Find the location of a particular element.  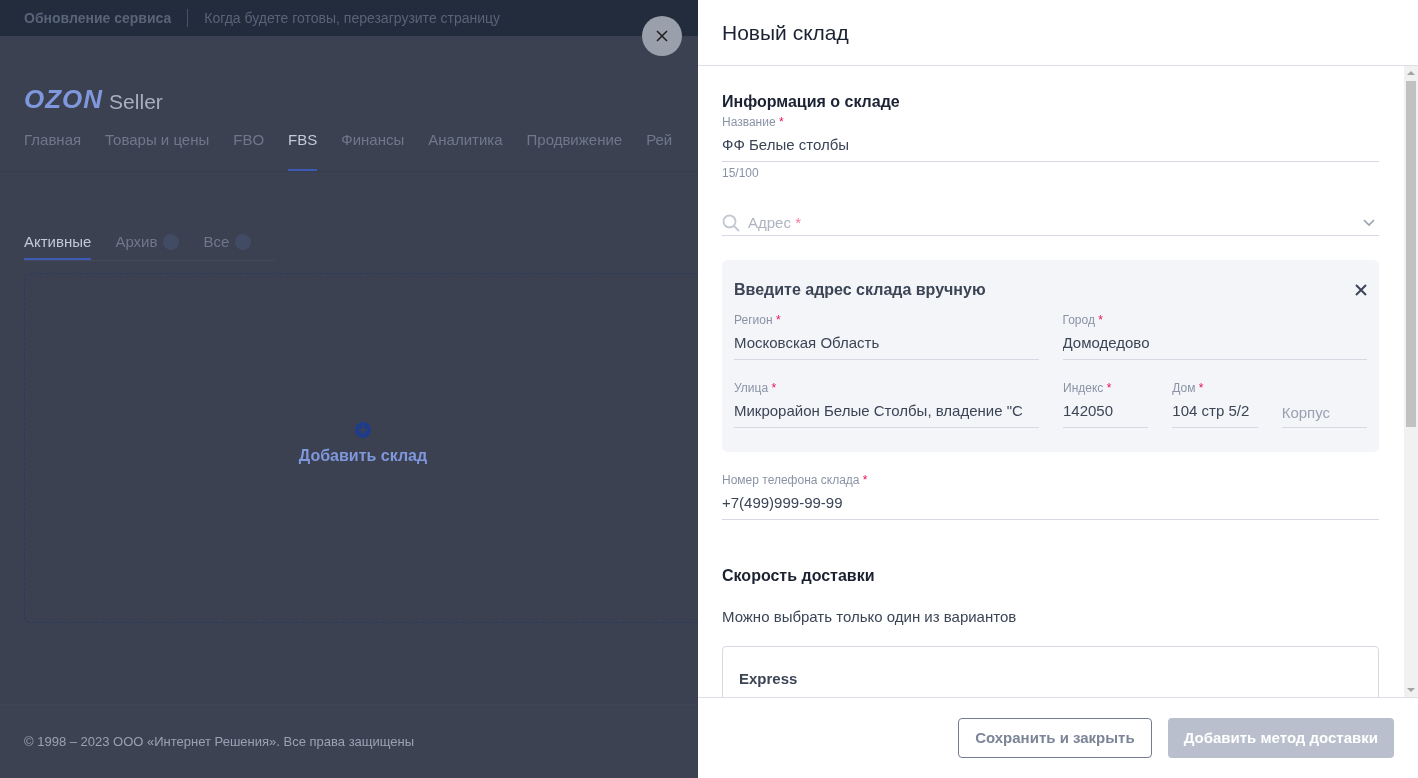

card-title: Введите адрес склада вручную is located at coordinates (860, 289).